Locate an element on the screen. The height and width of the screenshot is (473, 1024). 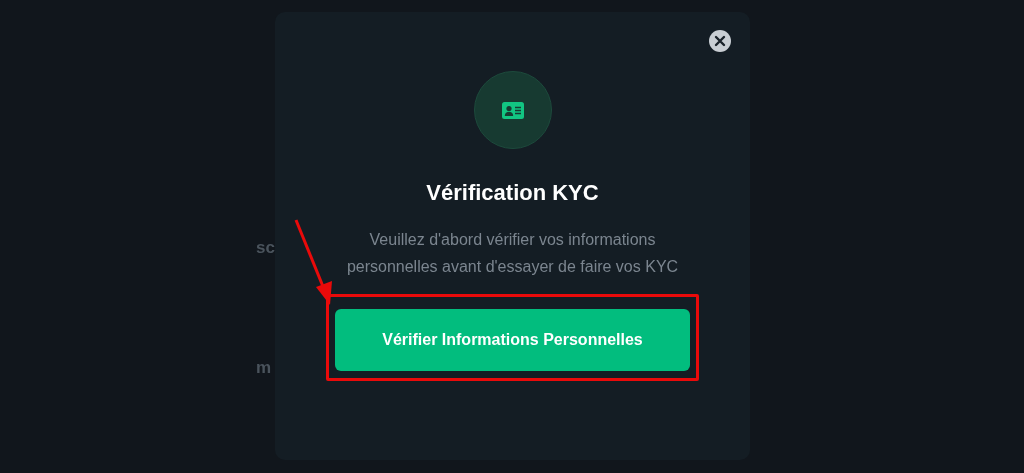
modal-message: Veuillez d'abord vérifier vos informations personnelles avant d'essayer de faire vos KYC is located at coordinates (512, 253).